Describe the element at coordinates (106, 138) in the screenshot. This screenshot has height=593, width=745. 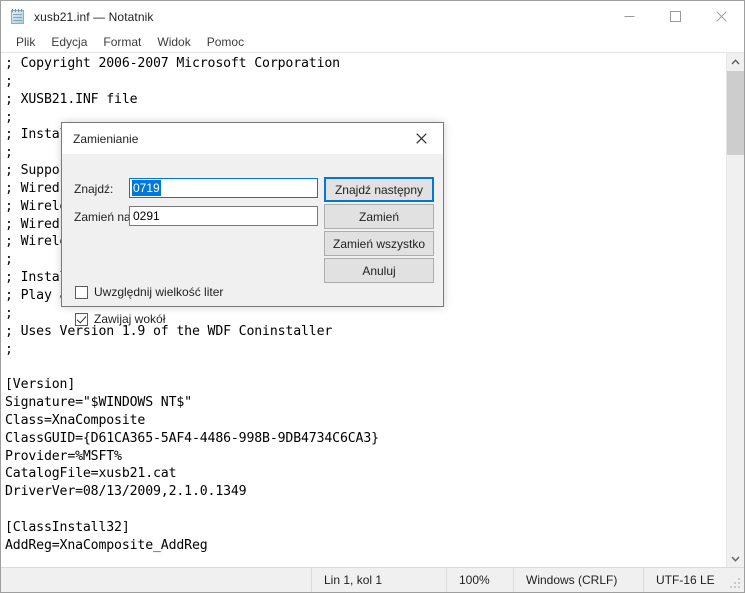
I see `dialog-title: Zamienianie` at that location.